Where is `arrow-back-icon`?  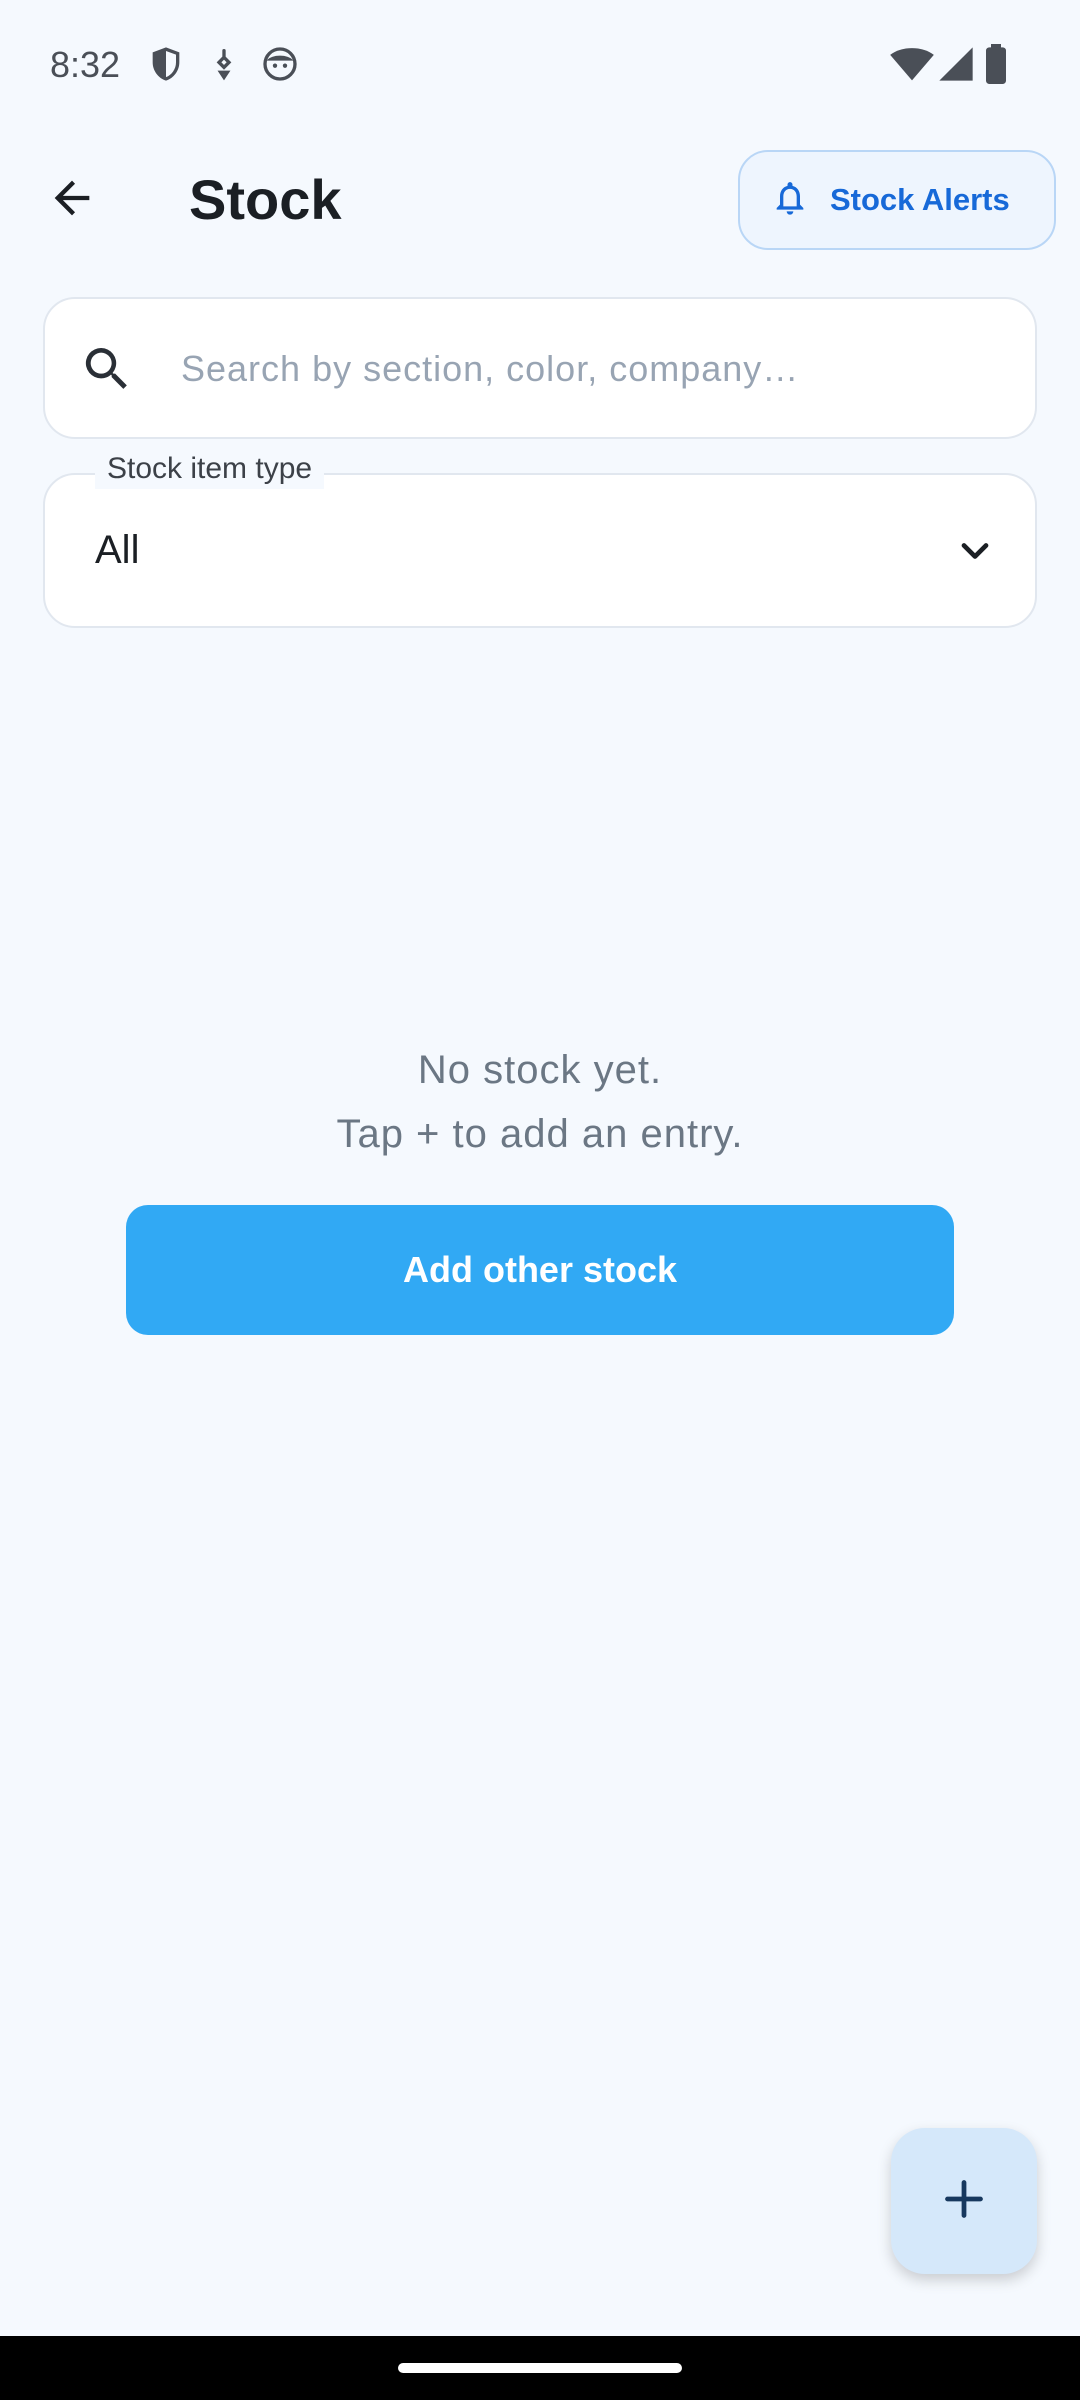
arrow-back-icon is located at coordinates (72, 200).